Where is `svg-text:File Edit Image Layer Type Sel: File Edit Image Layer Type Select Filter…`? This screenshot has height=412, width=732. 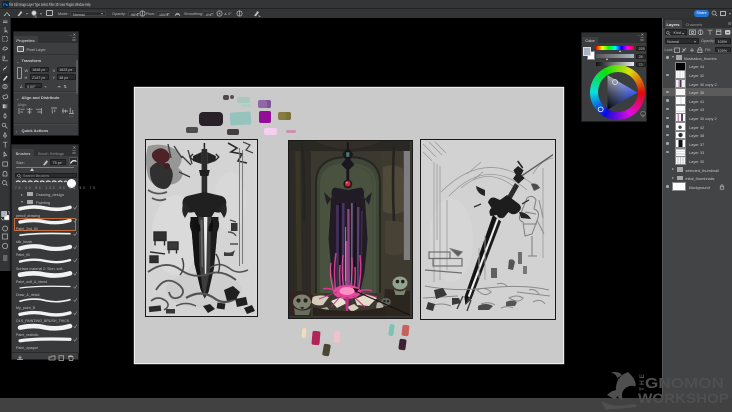 svg-text:File Edit Image Layer Type Sel: File Edit Image Layer Type Select Filter… is located at coordinates (50, 4).